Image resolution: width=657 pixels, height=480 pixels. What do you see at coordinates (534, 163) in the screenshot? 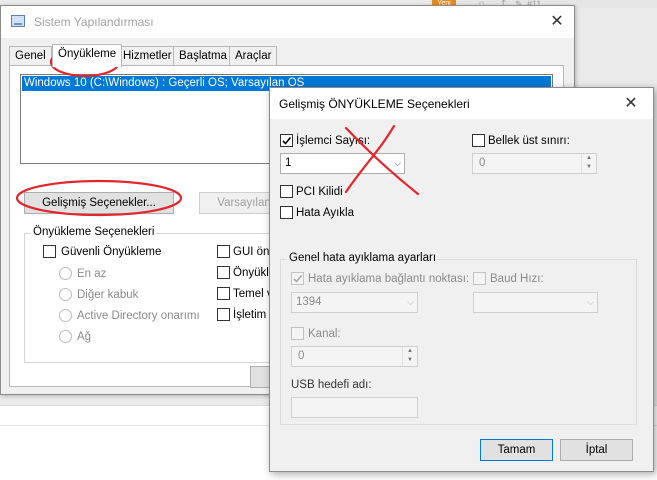
I see `memory-limit-spinner: 0 ▲ ▼` at bounding box center [534, 163].